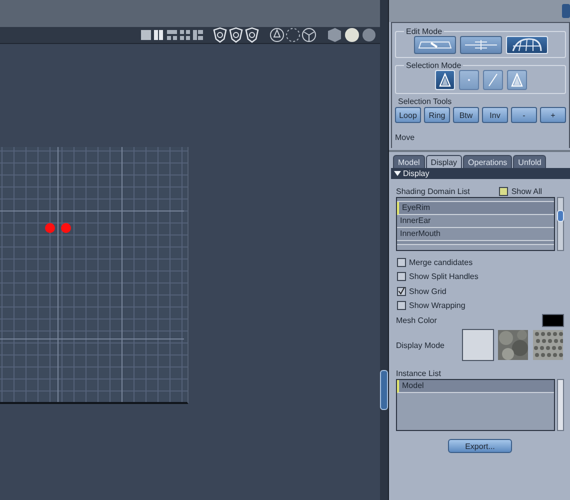 This screenshot has height=500, width=570. Describe the element at coordinates (524, 115) in the screenshot. I see `selection-tool-button: -` at that location.